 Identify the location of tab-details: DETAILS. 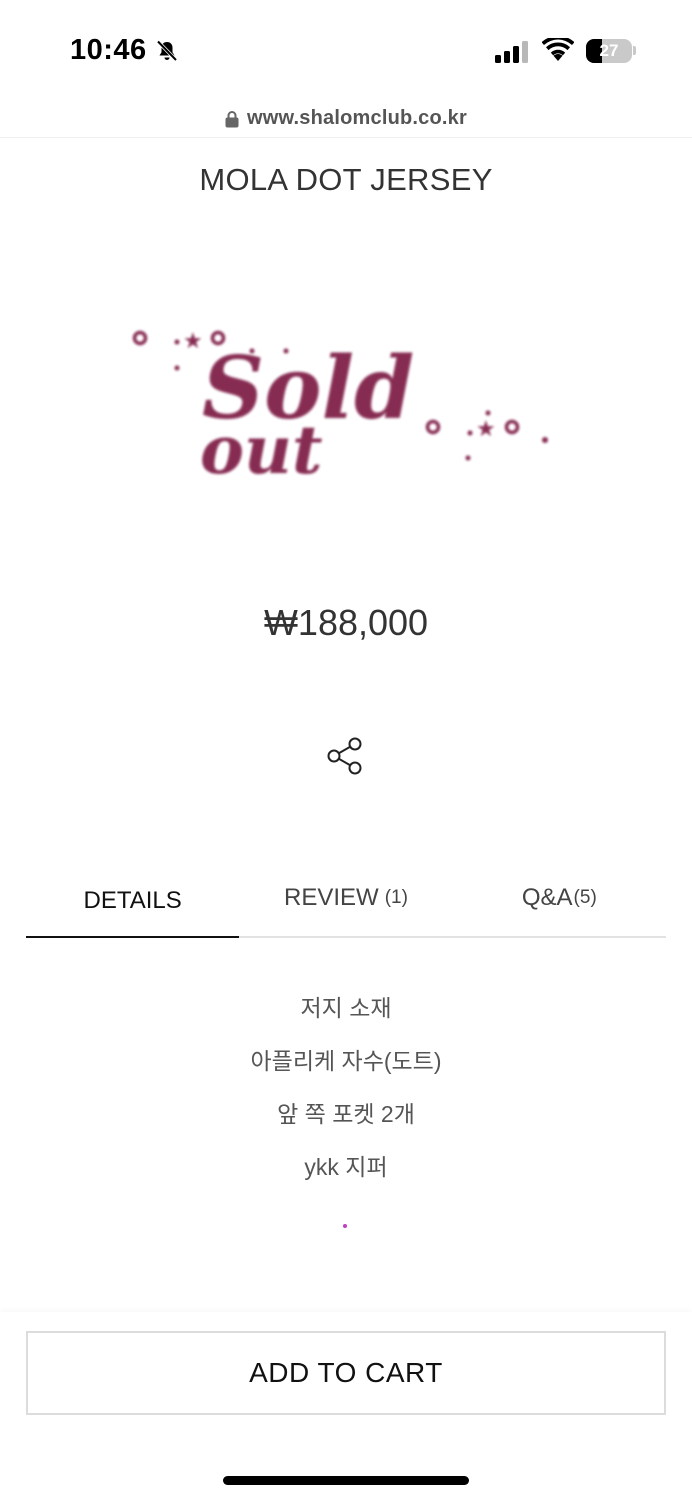
(133, 899).